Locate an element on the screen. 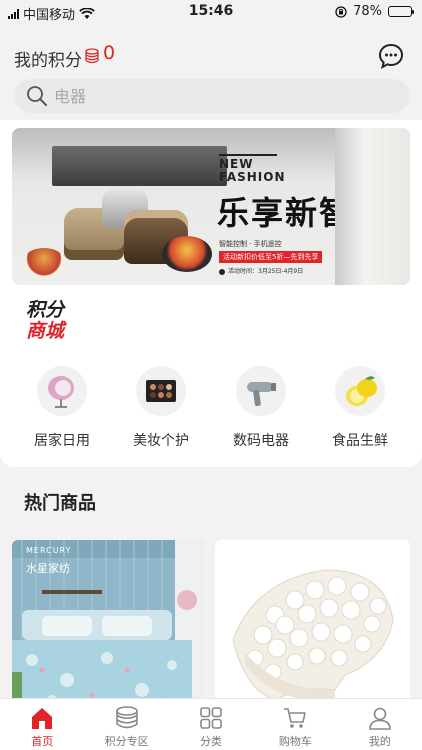 The width and height of the screenshot is (422, 750). brand-en: MERCURY is located at coordinates (49, 550).